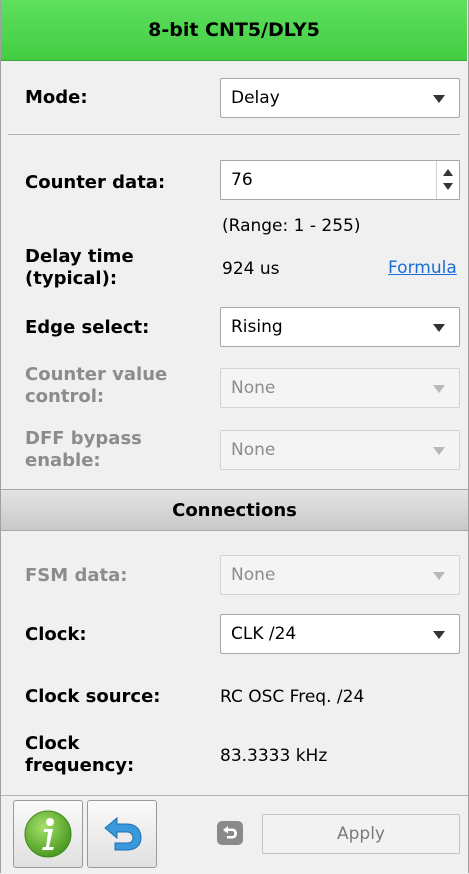 Image resolution: width=469 pixels, height=874 pixels. Describe the element at coordinates (253, 575) in the screenshot. I see `fsm-data-value: None` at that location.